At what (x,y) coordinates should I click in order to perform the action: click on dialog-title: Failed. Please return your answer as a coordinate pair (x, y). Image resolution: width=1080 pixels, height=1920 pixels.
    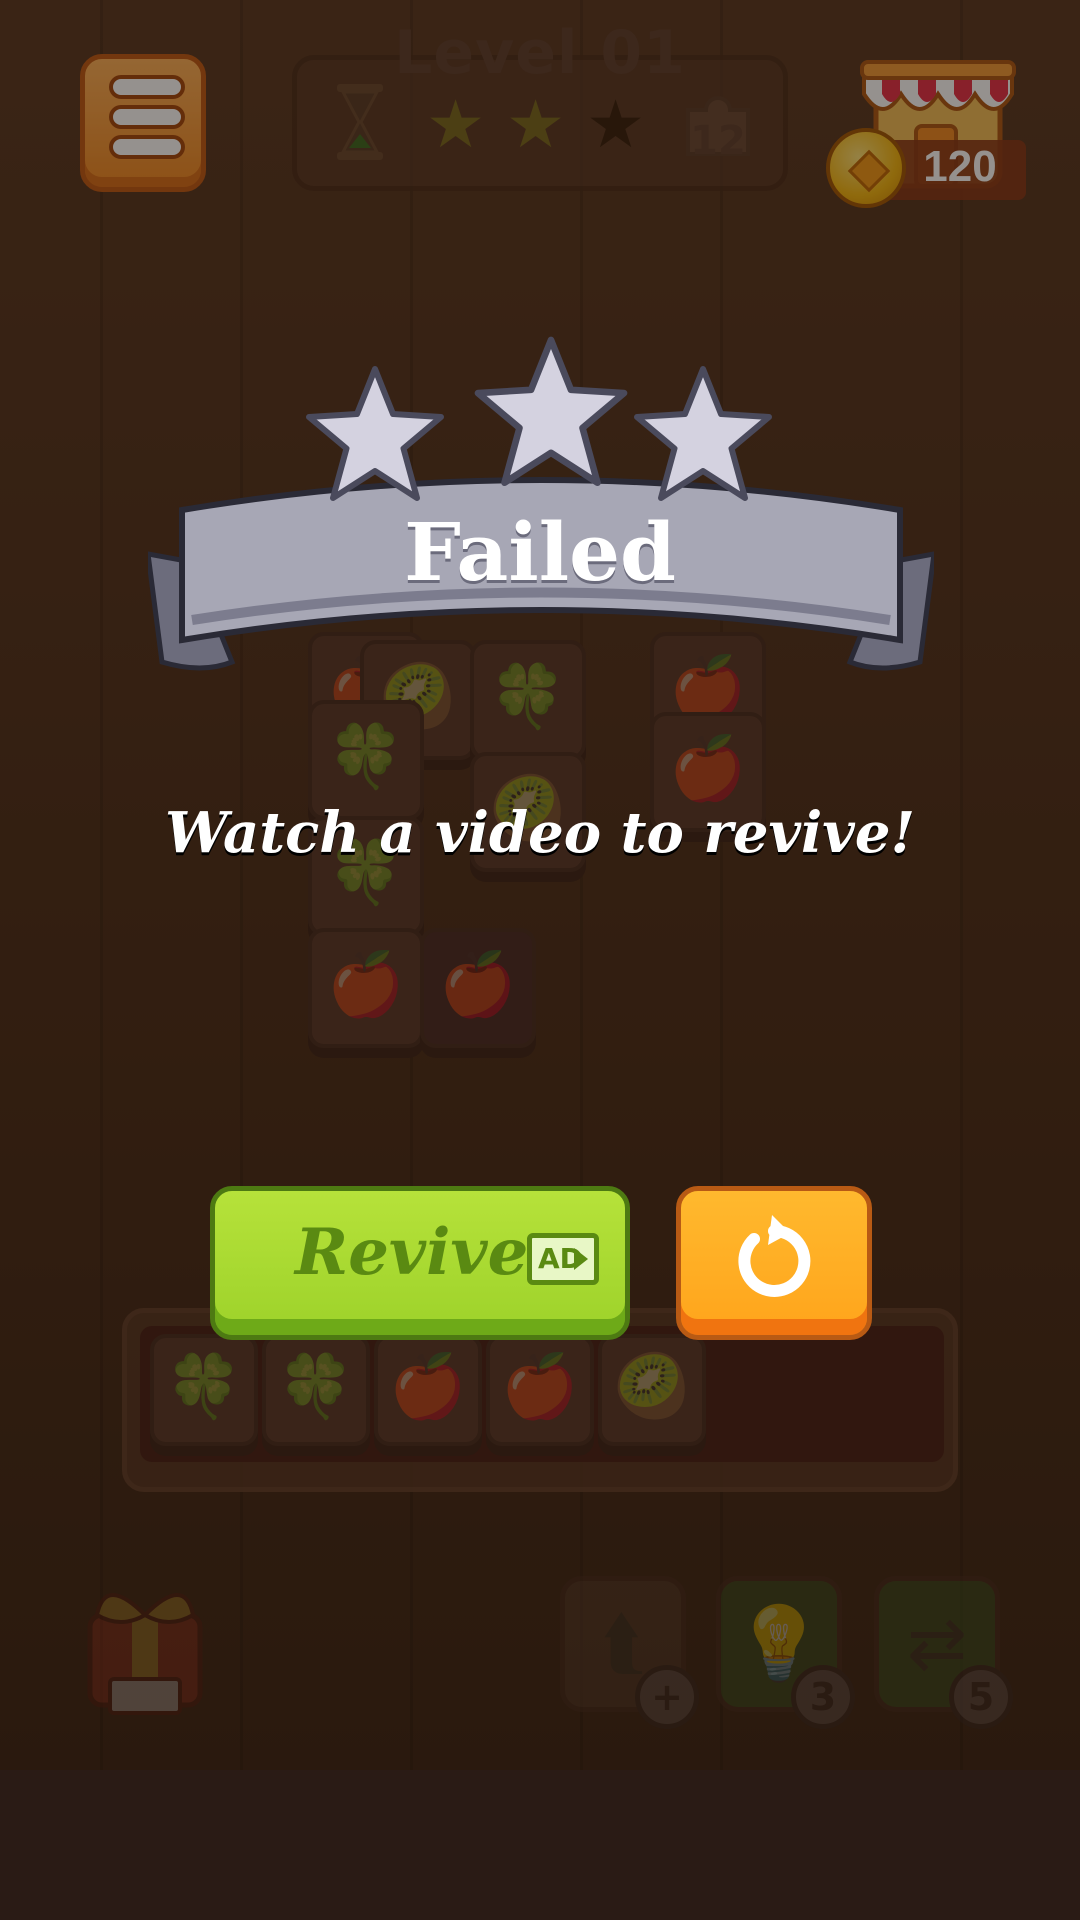
    Looking at the image, I should click on (540, 552).